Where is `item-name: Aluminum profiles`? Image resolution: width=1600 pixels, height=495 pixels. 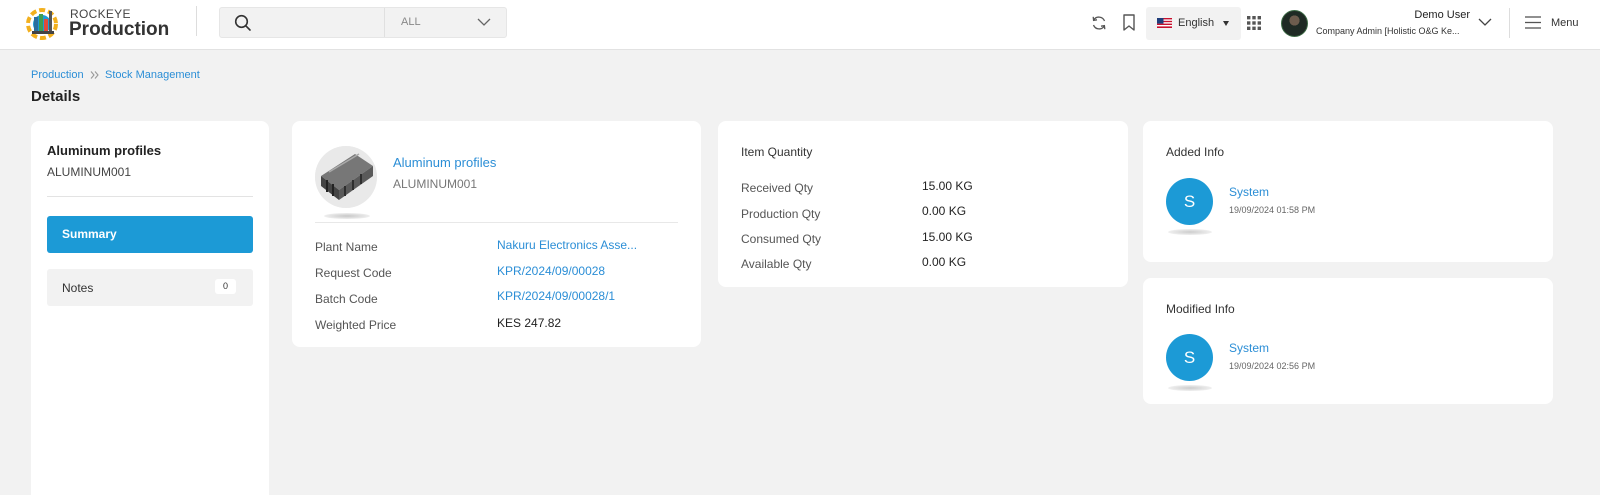 item-name: Aluminum profiles is located at coordinates (104, 150).